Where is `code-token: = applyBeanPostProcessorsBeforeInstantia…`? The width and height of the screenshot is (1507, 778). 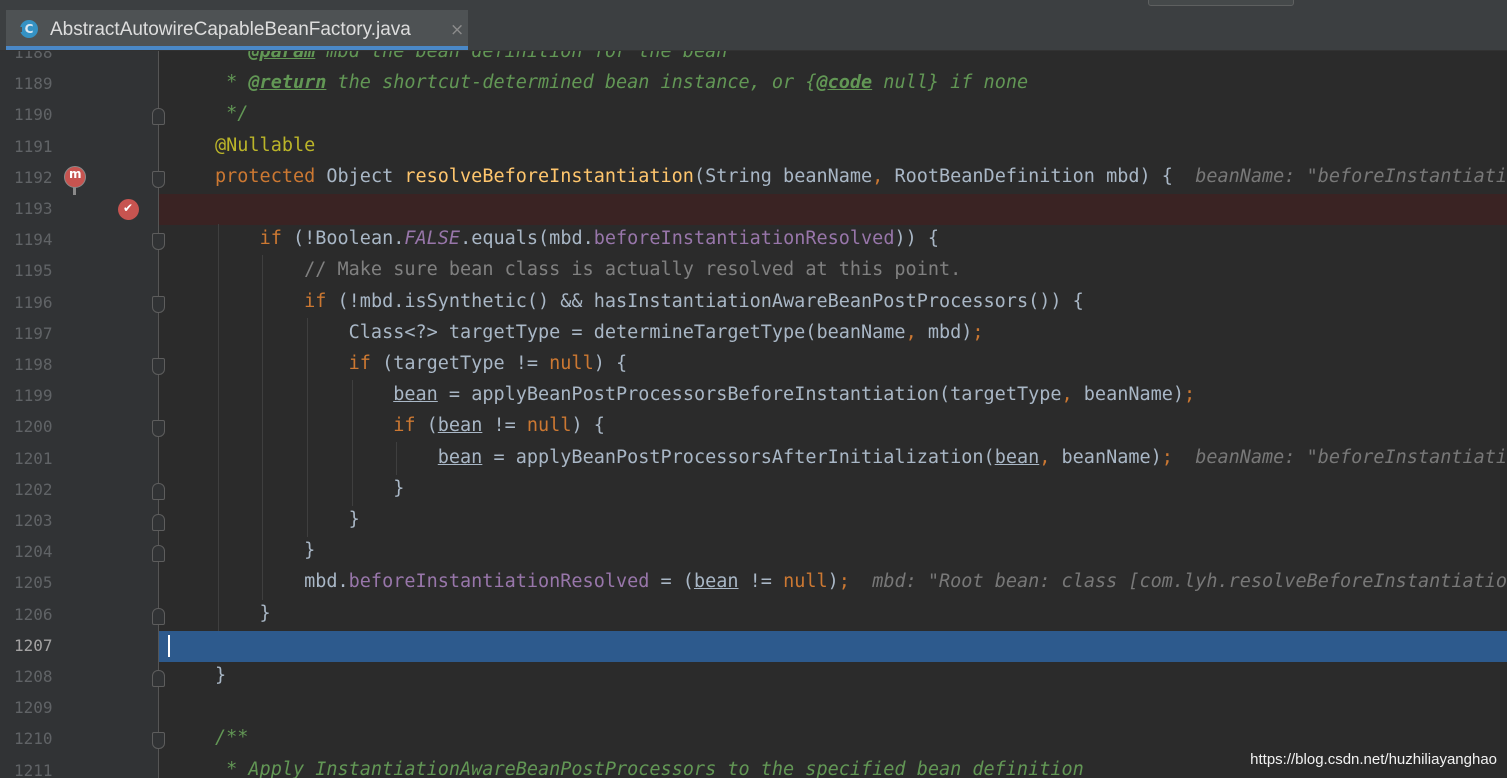 code-token: = applyBeanPostProcessorsBeforeInstantia… is located at coordinates (749, 395).